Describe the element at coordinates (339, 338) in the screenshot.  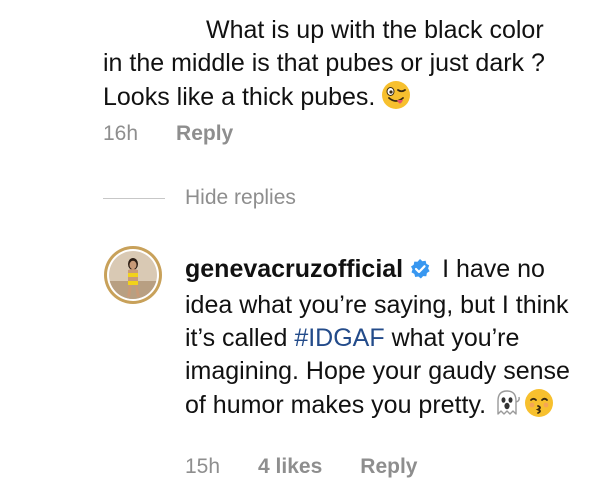
I see `reply-hashtag-link: #IDGAF` at that location.